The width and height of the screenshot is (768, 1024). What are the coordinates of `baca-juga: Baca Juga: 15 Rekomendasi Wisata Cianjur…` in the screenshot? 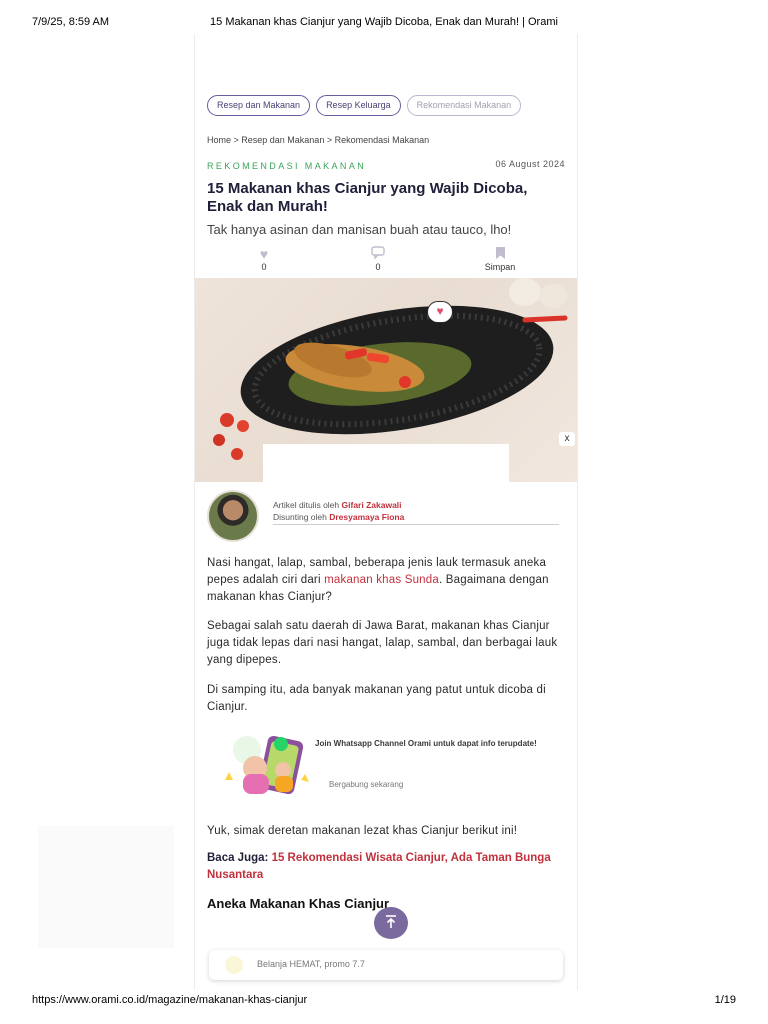 It's located at (387, 867).